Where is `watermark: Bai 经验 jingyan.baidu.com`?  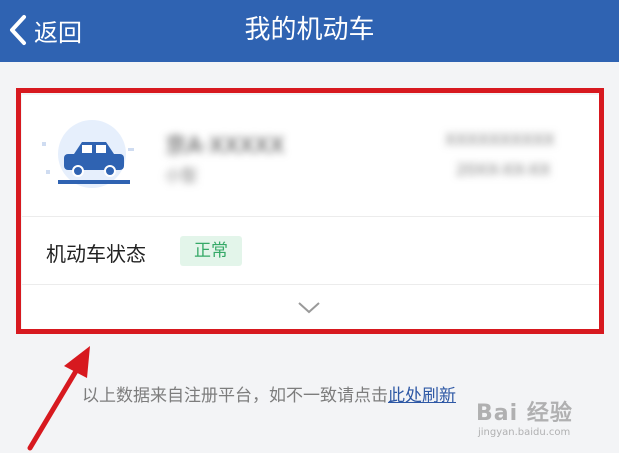 watermark: Bai 经验 jingyan.baidu.com is located at coordinates (524, 416).